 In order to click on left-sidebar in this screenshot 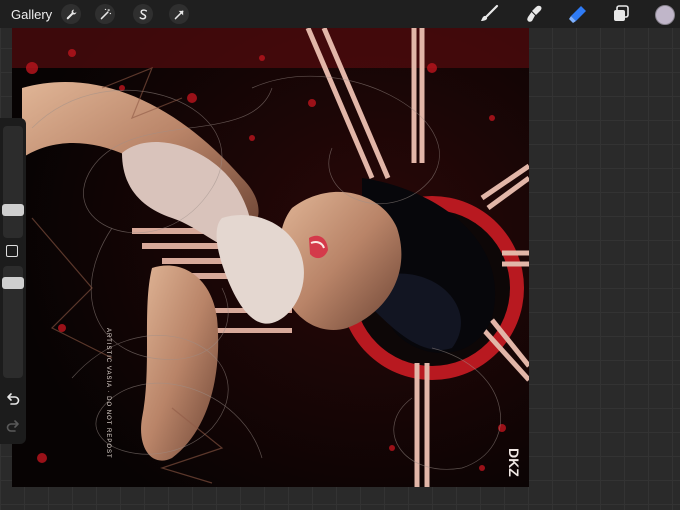, I will do `click(13, 281)`.